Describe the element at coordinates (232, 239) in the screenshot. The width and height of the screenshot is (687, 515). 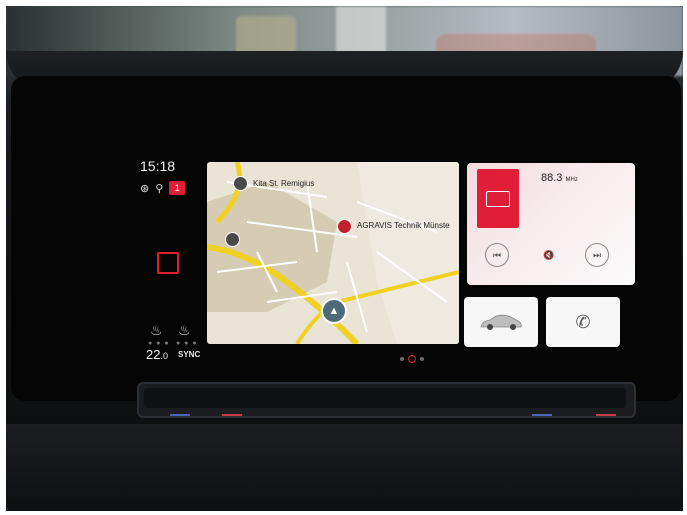
I see `poi-icon` at that location.